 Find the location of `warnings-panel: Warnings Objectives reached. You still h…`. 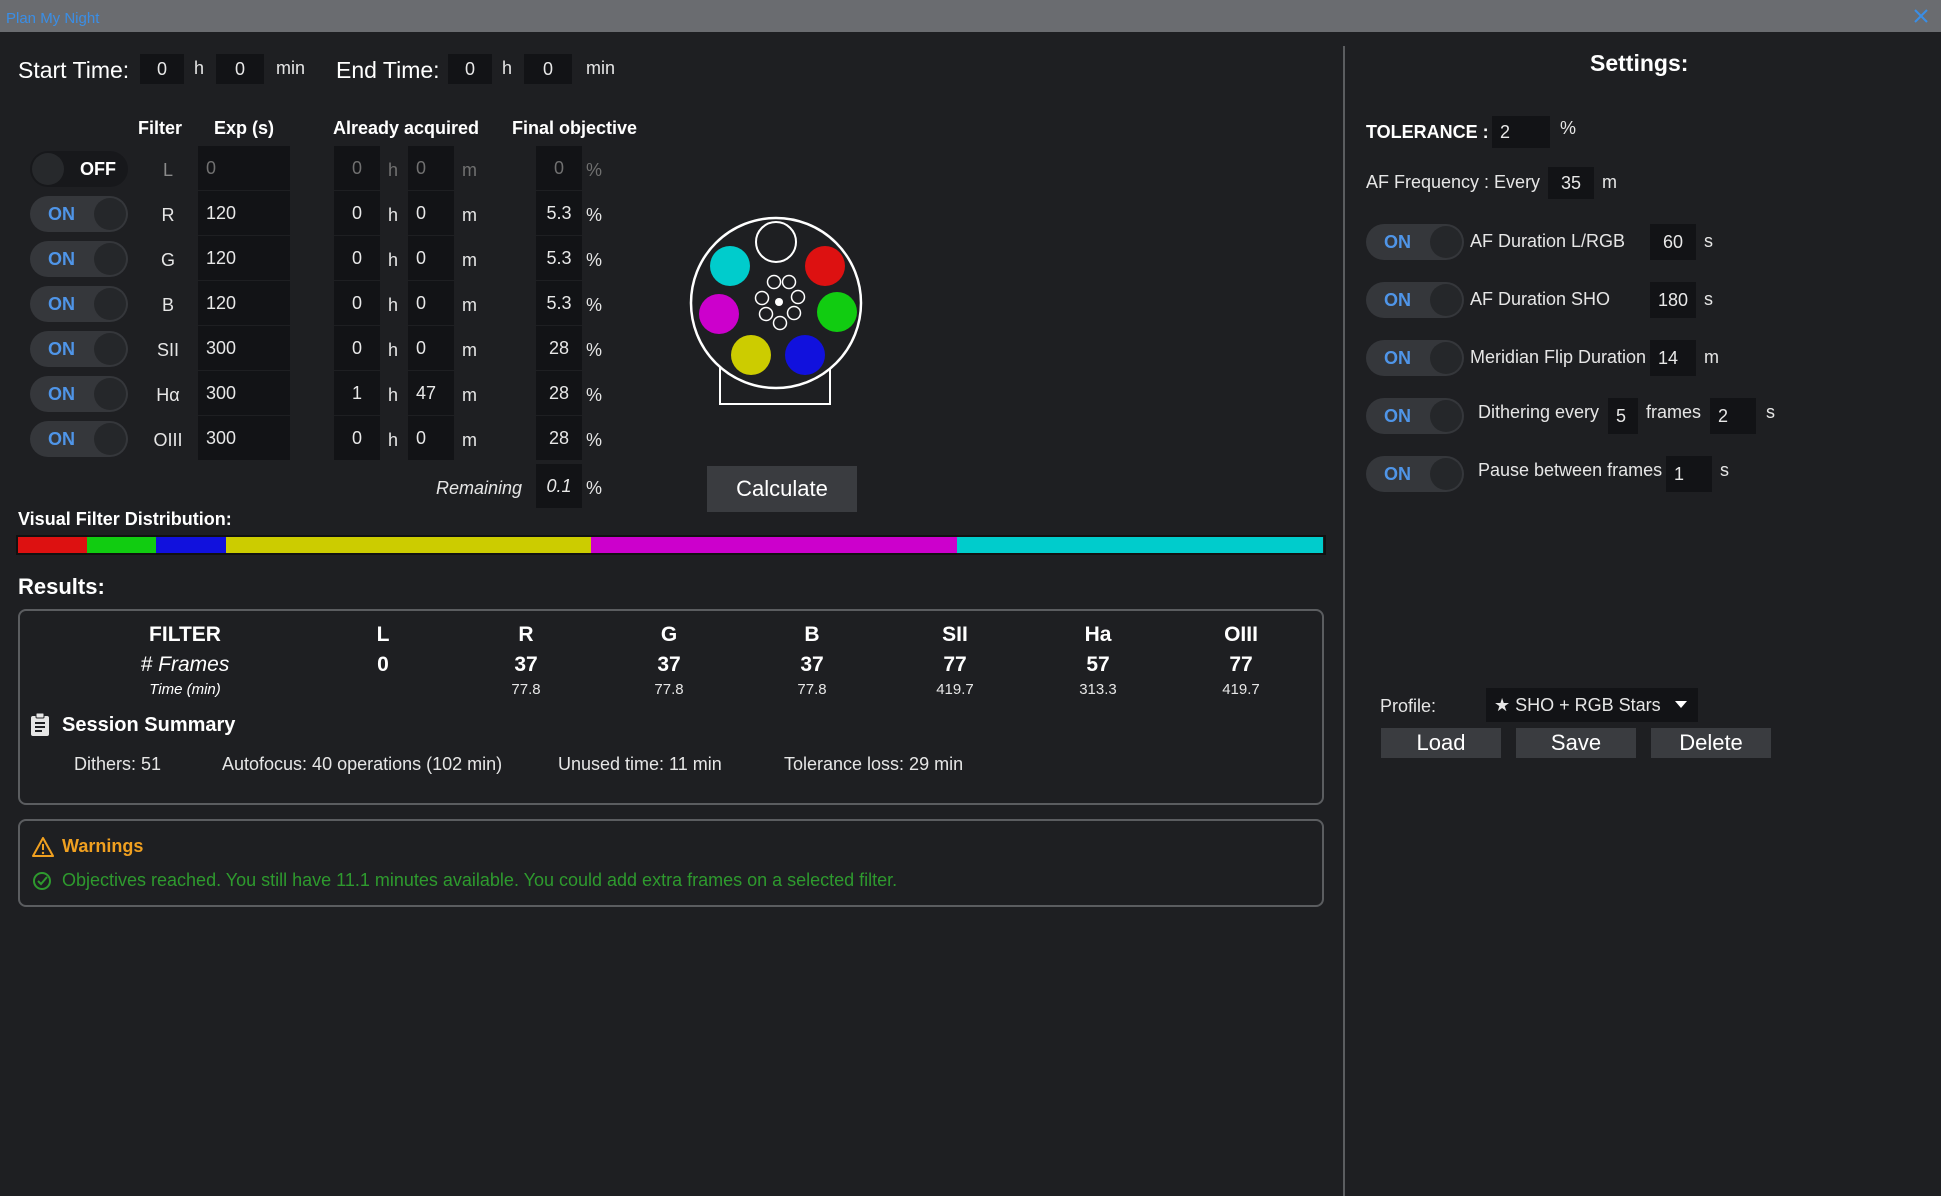

warnings-panel: Warnings Objectives reached. You still h… is located at coordinates (671, 863).